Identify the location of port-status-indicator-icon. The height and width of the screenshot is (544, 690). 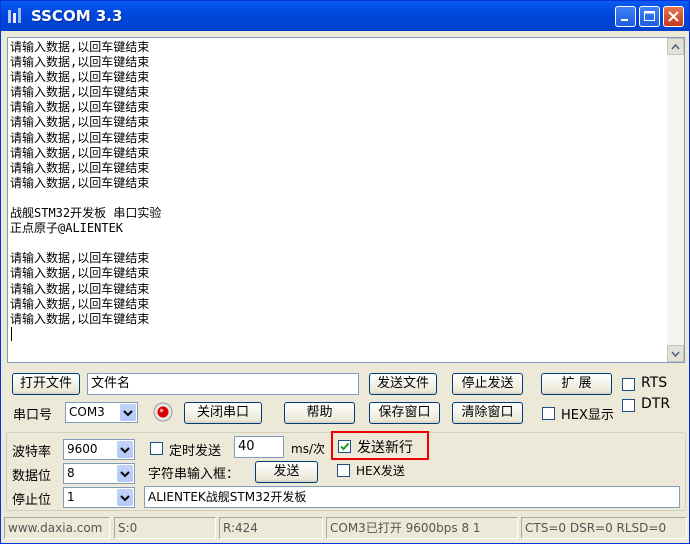
(163, 412).